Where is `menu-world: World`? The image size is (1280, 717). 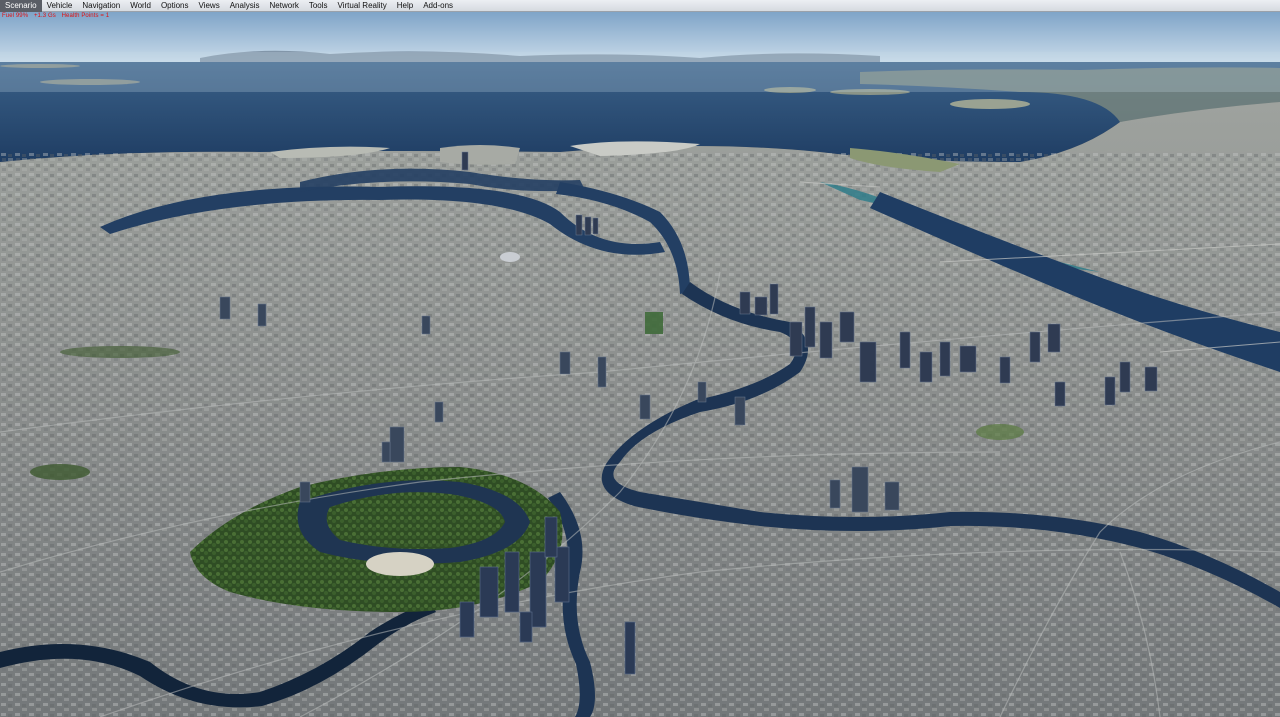
menu-world: World is located at coordinates (140, 6).